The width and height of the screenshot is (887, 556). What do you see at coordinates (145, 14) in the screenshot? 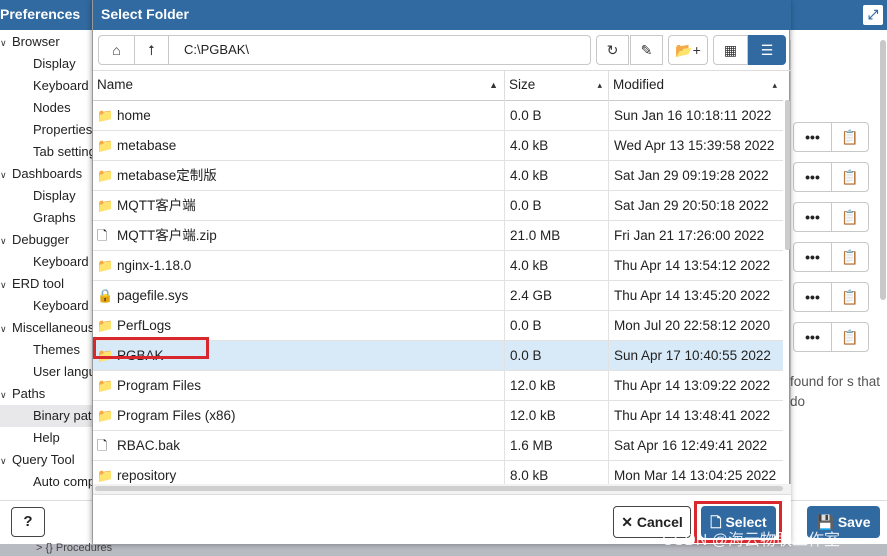
I see `dialog-title: Select Folder` at bounding box center [145, 14].